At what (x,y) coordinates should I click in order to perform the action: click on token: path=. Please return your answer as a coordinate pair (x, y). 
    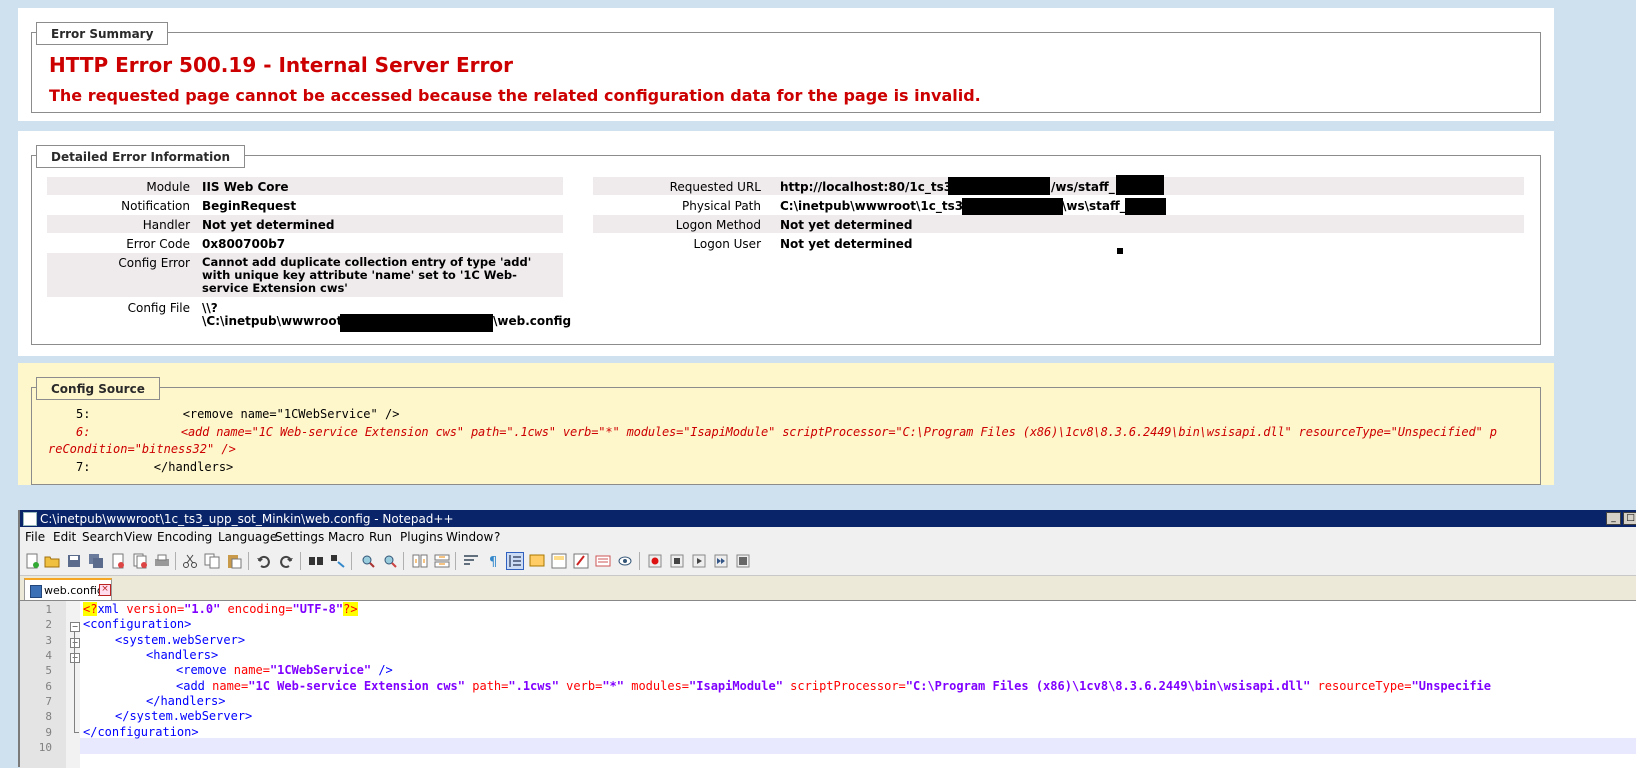
    Looking at the image, I should click on (487, 686).